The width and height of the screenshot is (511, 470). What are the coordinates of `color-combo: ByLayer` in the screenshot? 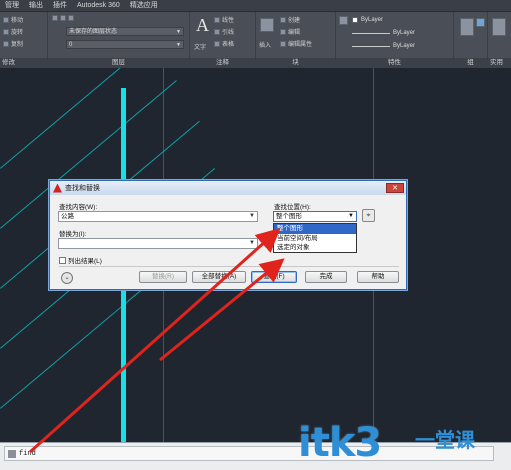 It's located at (367, 20).